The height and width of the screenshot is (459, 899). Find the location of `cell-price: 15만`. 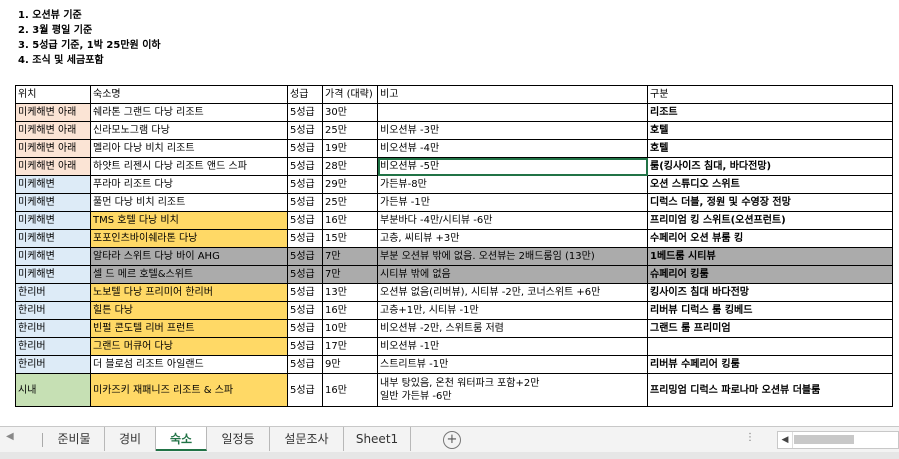

cell-price: 15만 is located at coordinates (350, 238).